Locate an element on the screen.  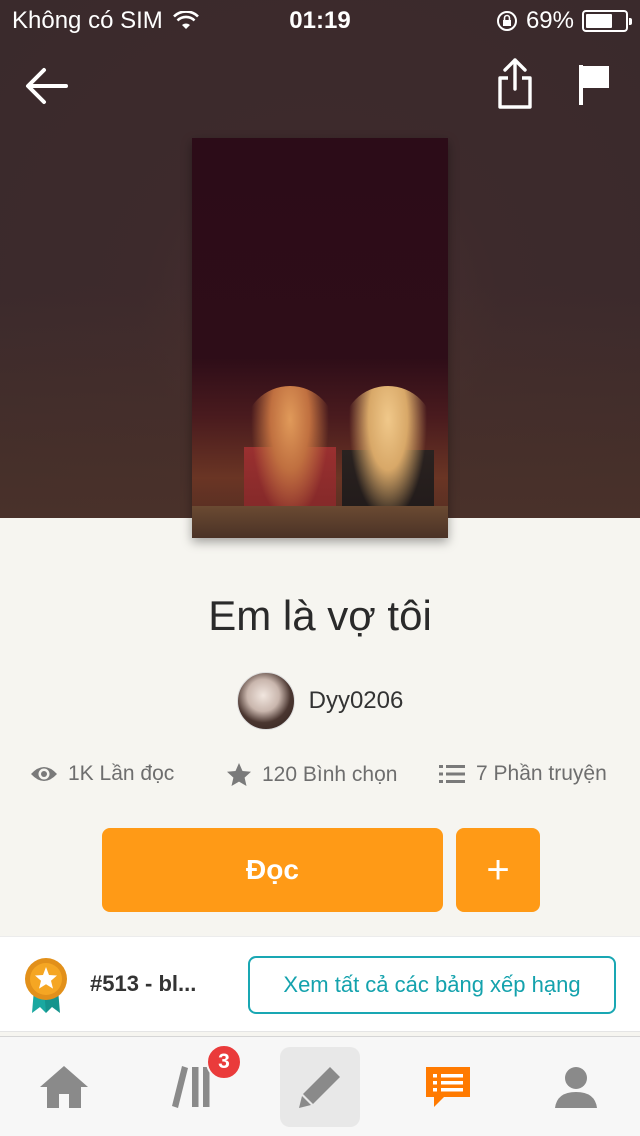
tab-profile is located at coordinates (576, 1087).